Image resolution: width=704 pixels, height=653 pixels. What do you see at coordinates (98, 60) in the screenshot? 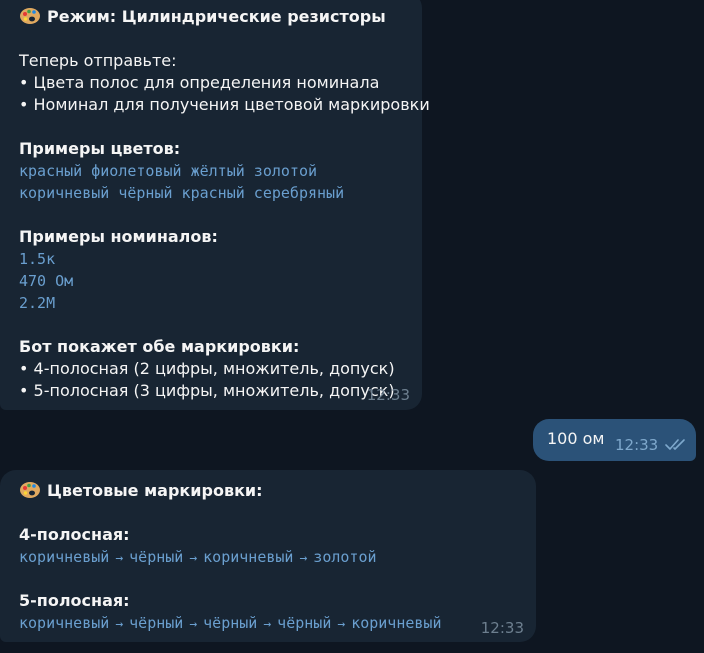
I see `send-now-text: Теперь отправьте:` at bounding box center [98, 60].